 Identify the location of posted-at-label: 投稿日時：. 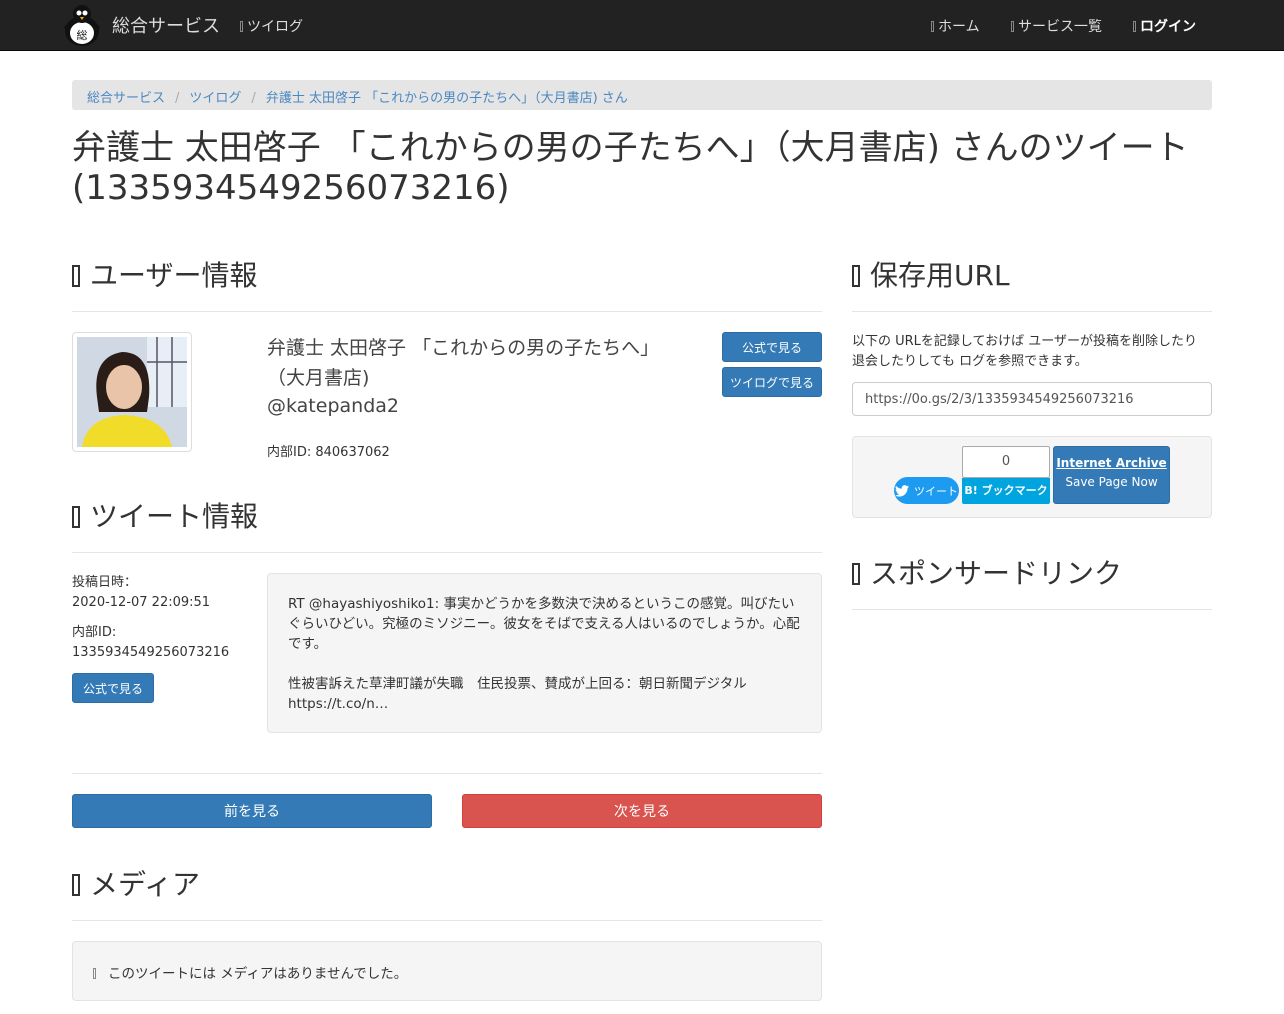
(105, 582).